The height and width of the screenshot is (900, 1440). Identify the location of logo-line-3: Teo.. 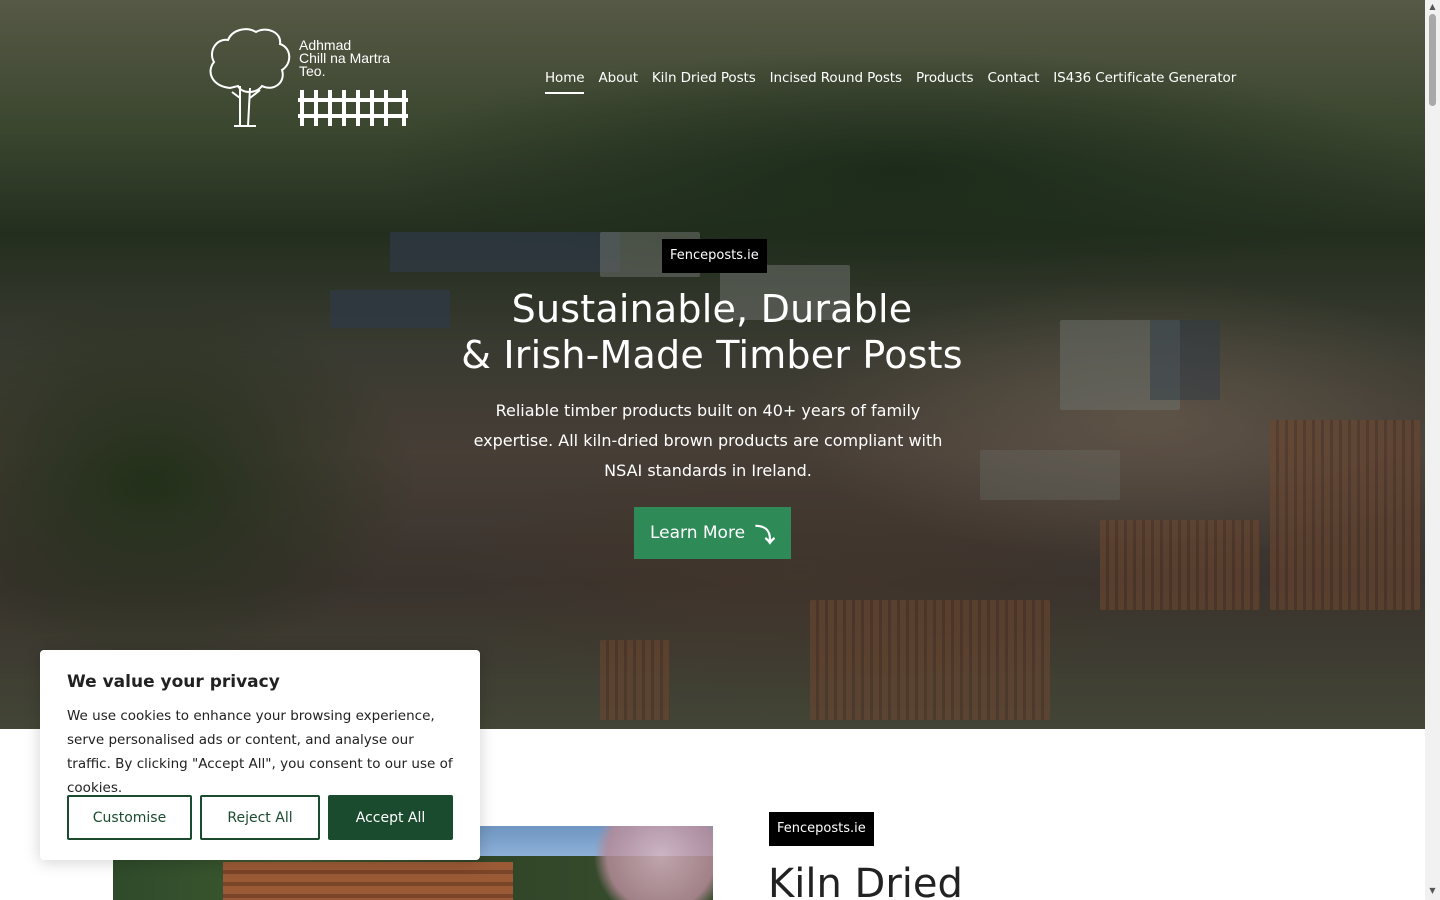
(312, 71).